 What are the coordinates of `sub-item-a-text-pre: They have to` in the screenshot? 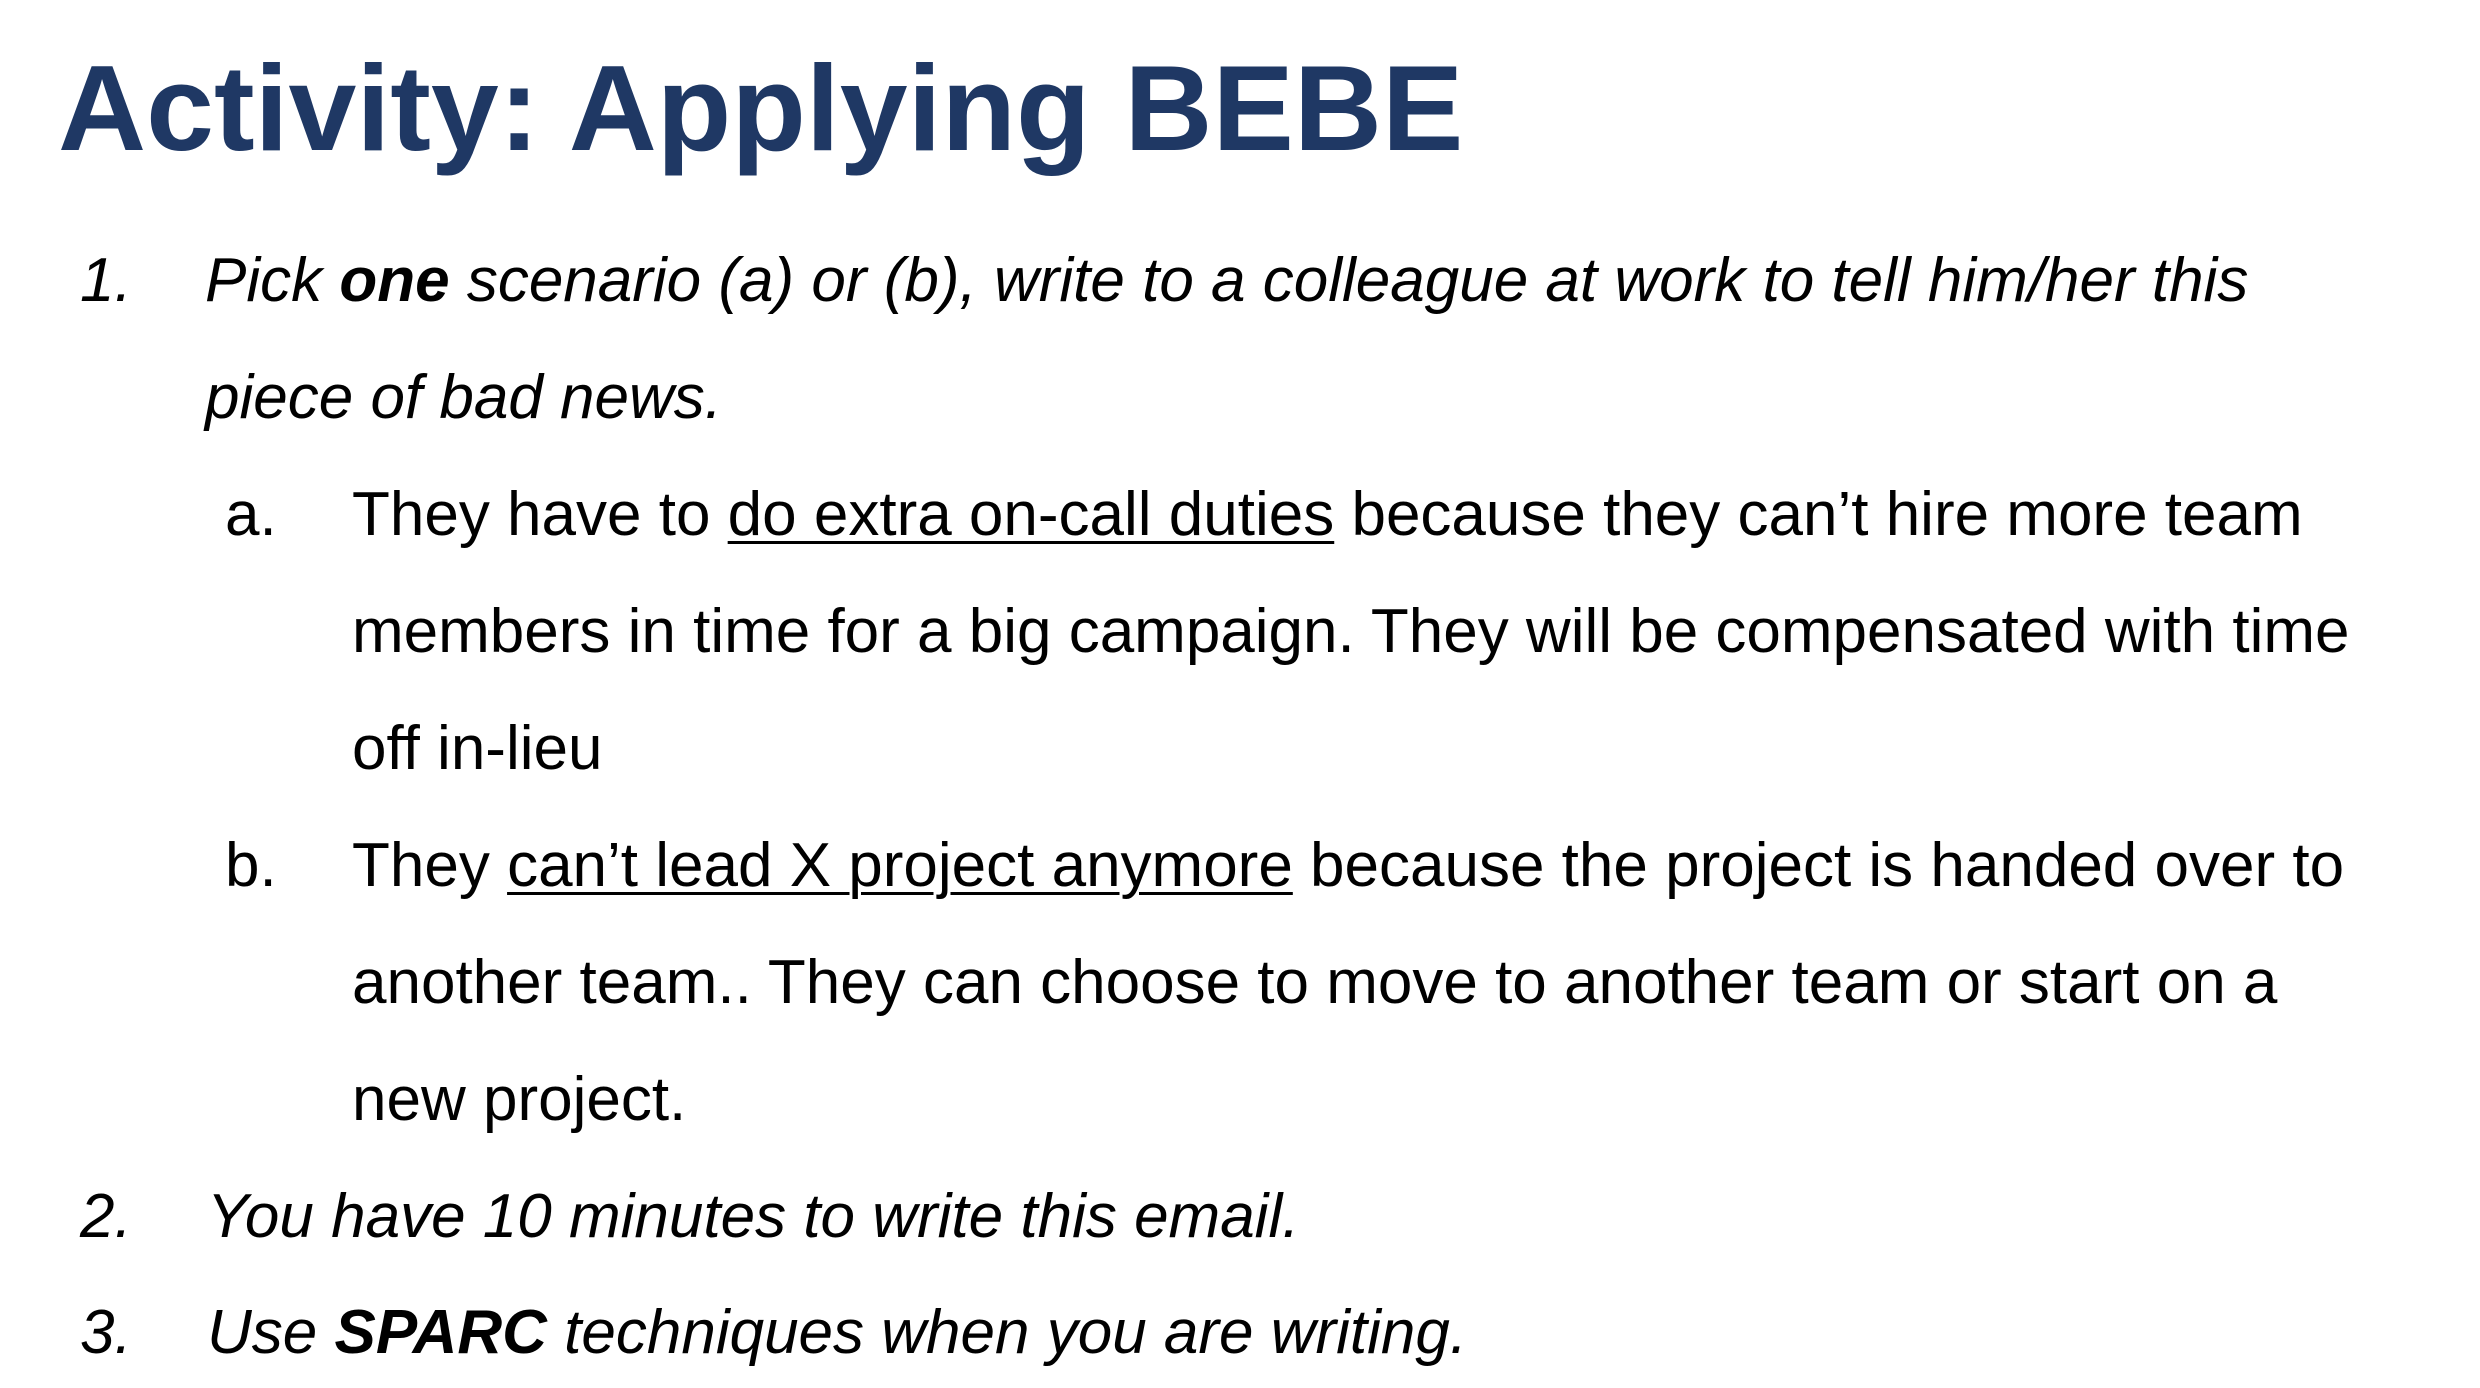 It's located at (540, 514).